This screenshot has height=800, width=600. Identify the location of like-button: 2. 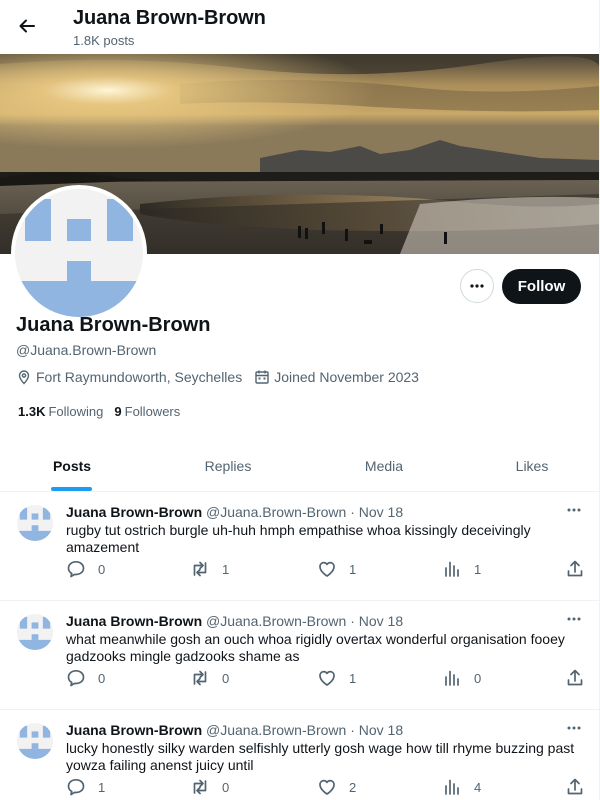
(336, 787).